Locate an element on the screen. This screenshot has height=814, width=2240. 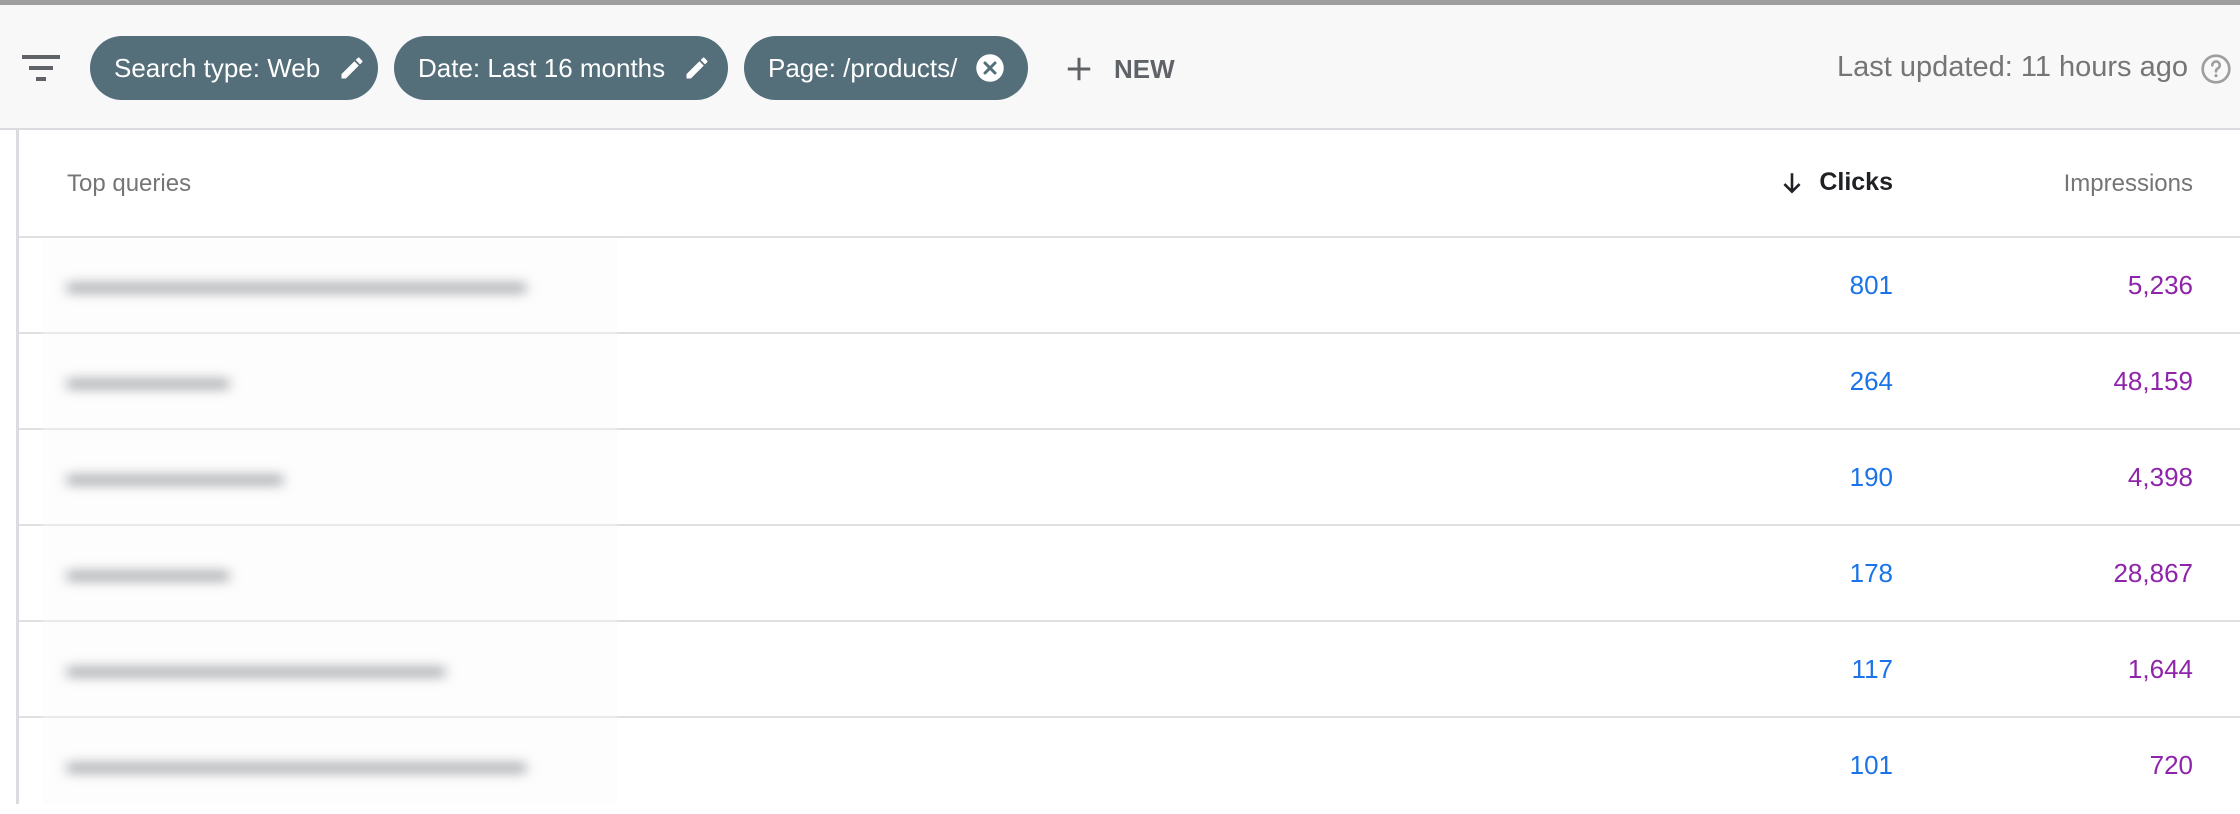
clicks-cell: 178 is located at coordinates (1871, 573).